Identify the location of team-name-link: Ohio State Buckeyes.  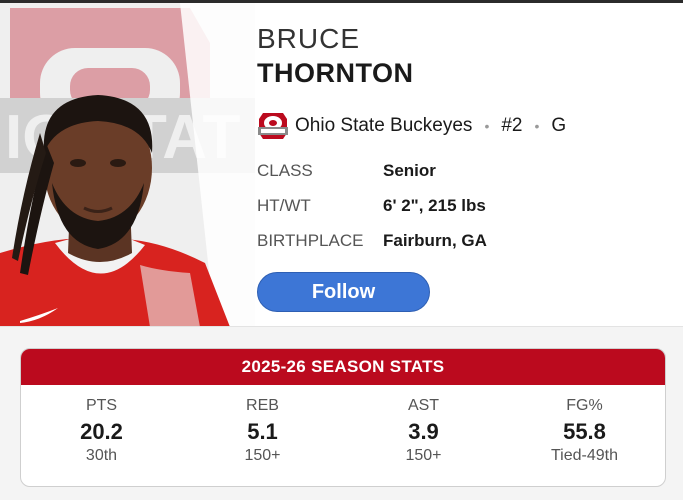
(383, 126).